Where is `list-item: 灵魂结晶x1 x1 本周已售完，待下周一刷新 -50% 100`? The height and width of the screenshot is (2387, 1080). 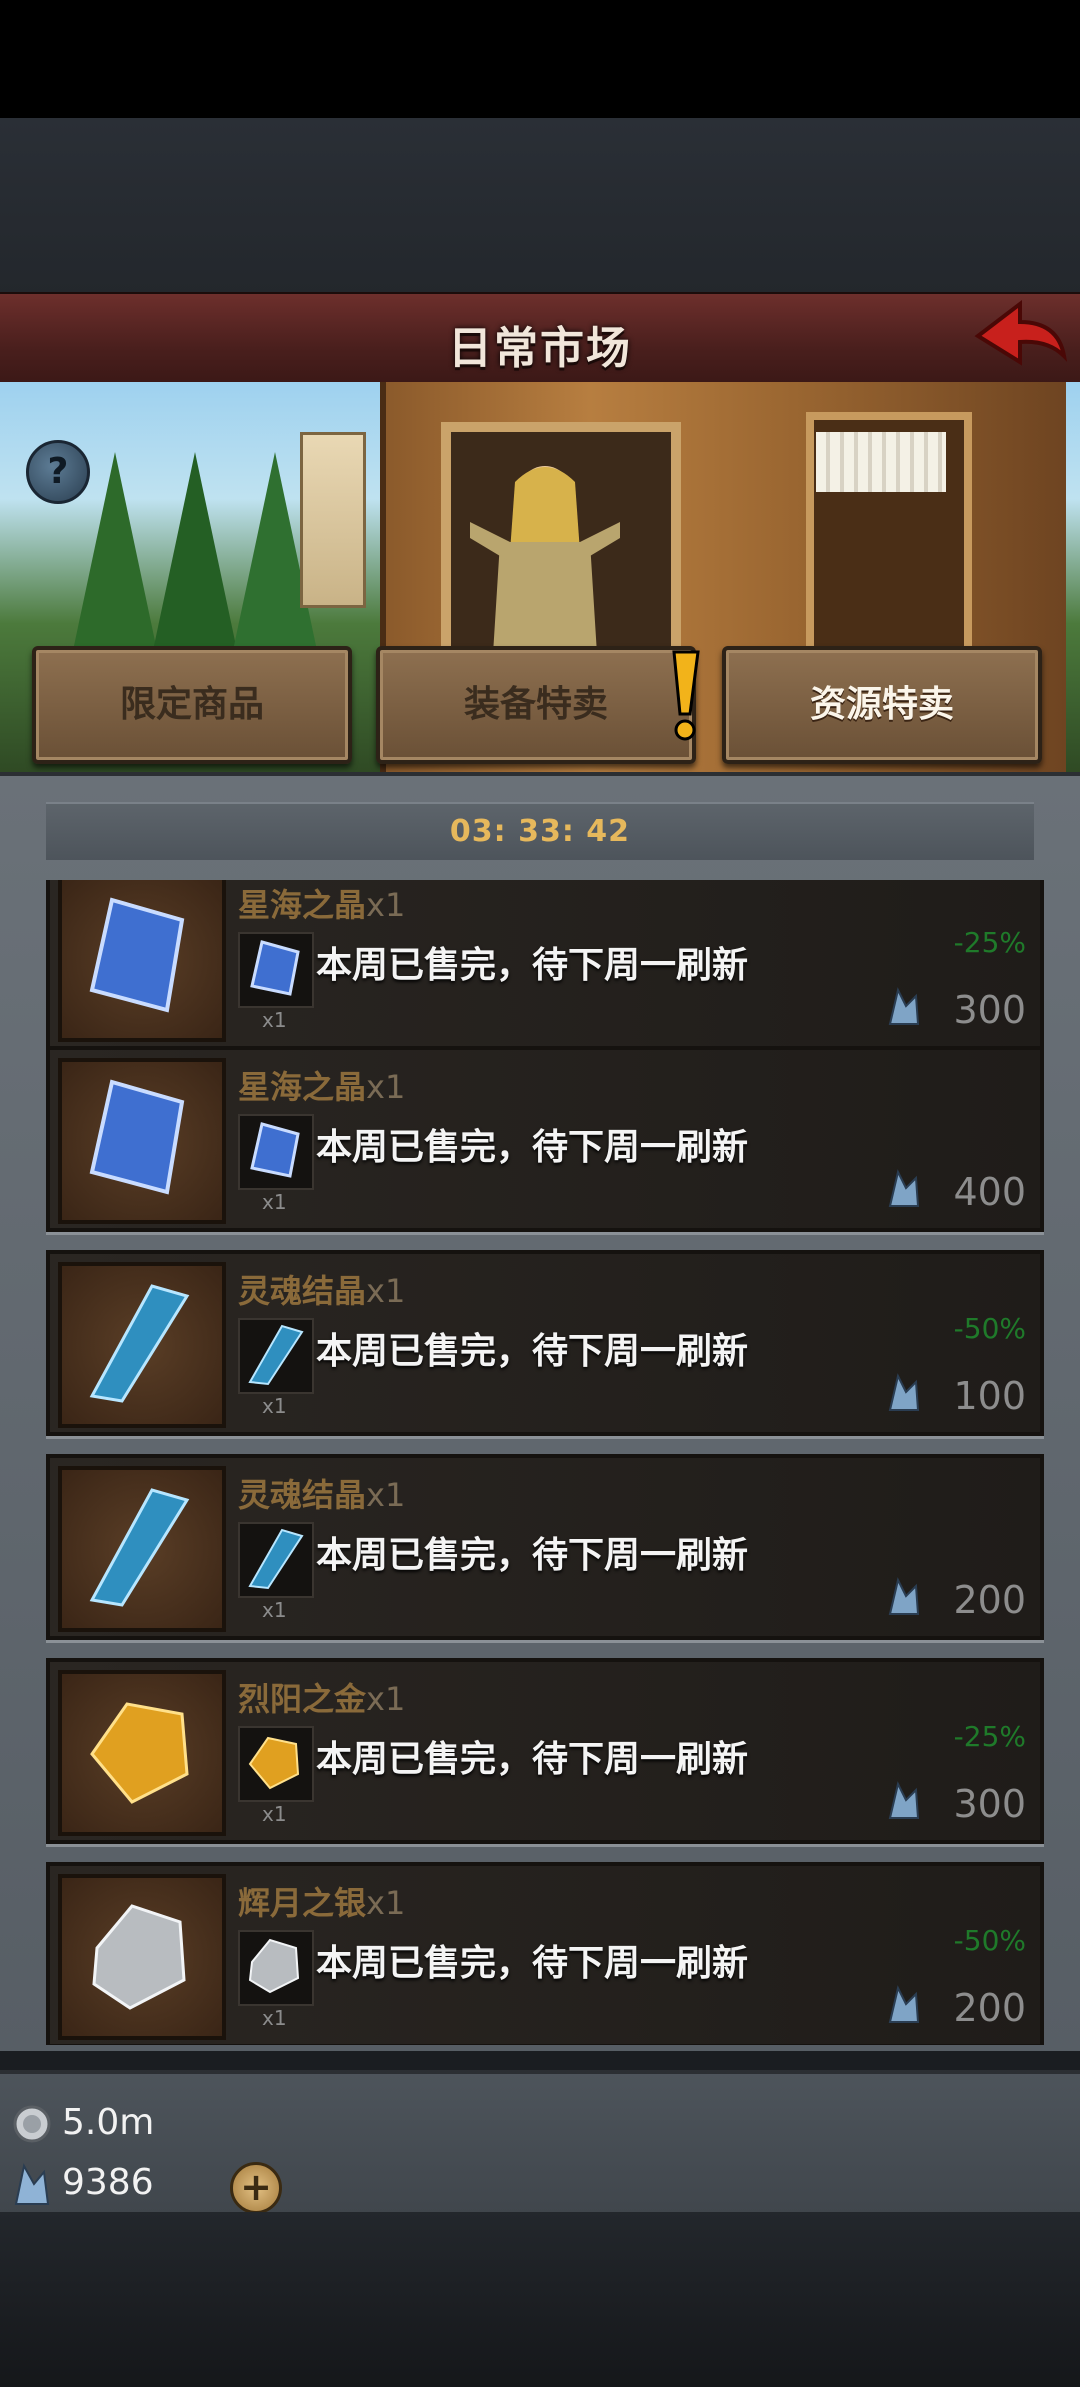
list-item: 灵魂结晶x1 x1 本周已售完，待下周一刷新 -50% 100 is located at coordinates (545, 1343).